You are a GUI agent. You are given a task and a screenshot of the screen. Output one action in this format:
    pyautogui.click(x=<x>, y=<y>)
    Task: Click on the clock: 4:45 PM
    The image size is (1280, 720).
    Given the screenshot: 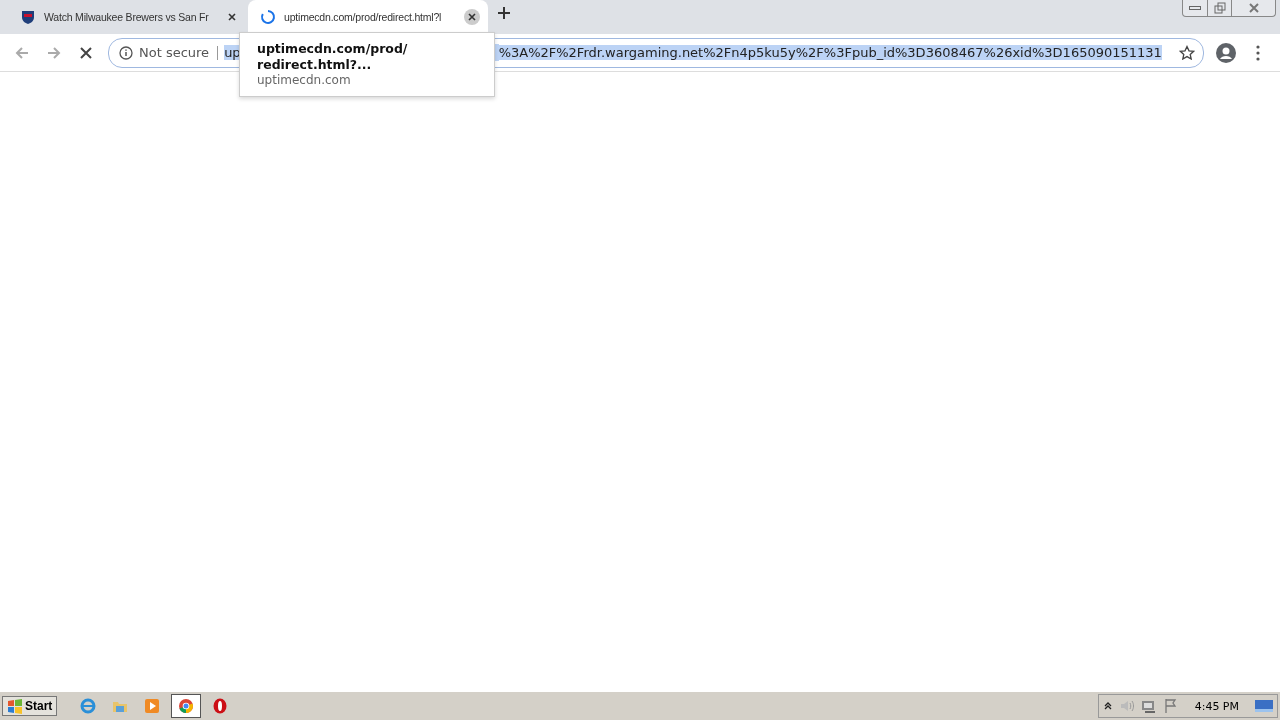 What is the action you would take?
    pyautogui.click(x=1216, y=706)
    